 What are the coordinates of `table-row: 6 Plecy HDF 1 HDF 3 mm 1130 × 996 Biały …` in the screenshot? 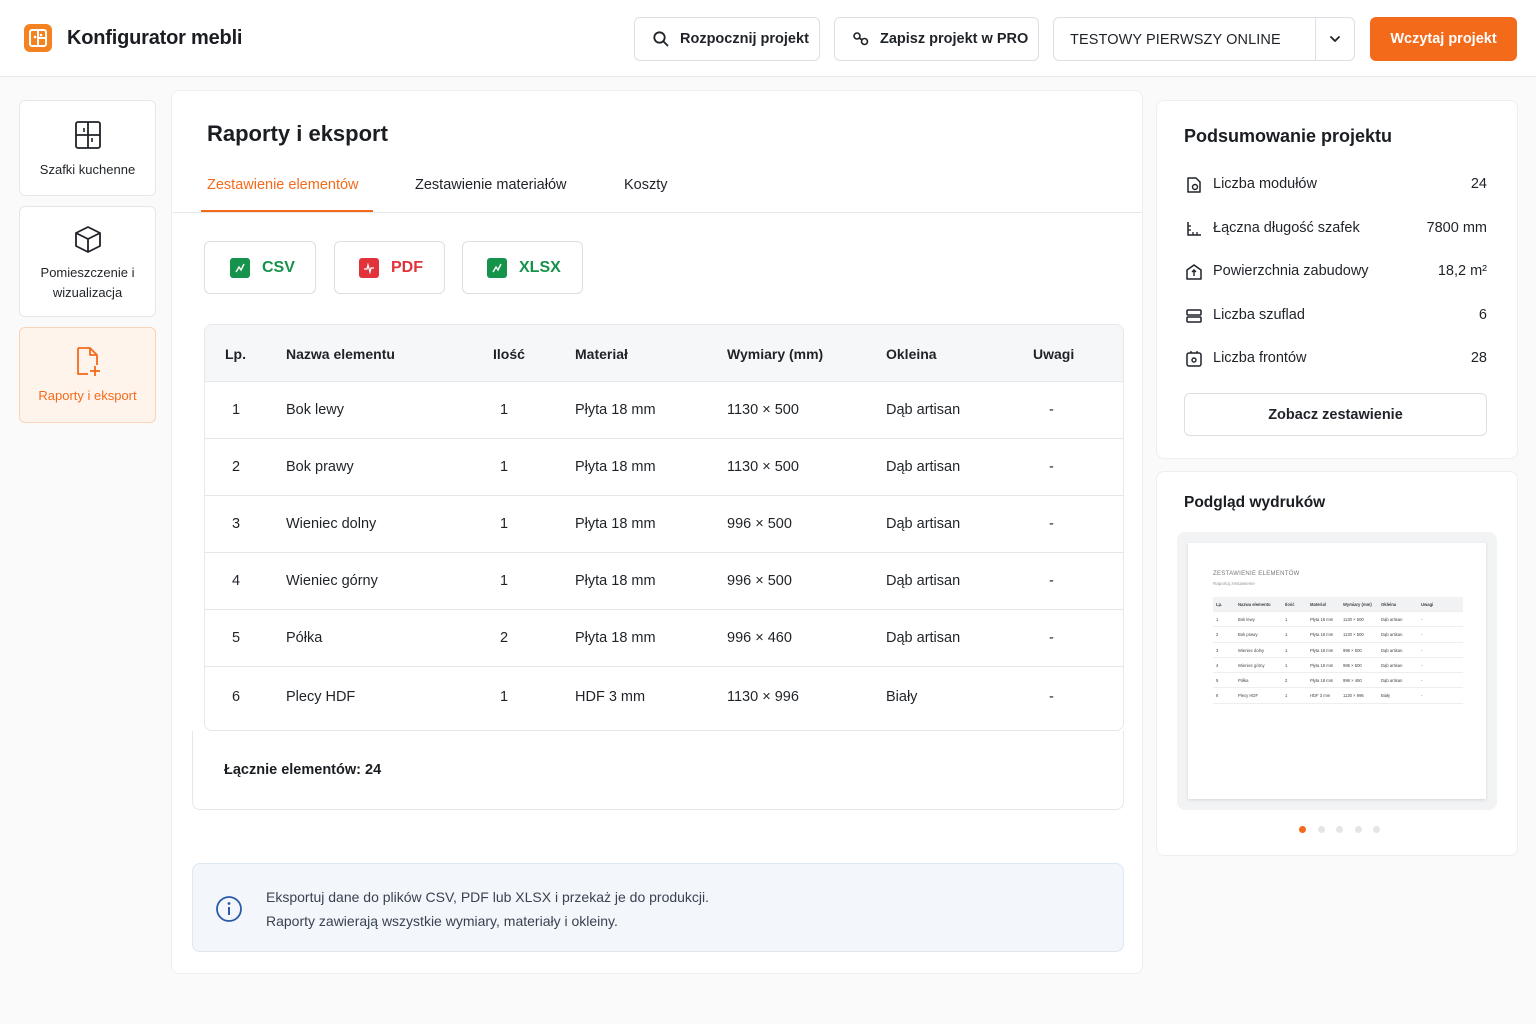 It's located at (664, 695).